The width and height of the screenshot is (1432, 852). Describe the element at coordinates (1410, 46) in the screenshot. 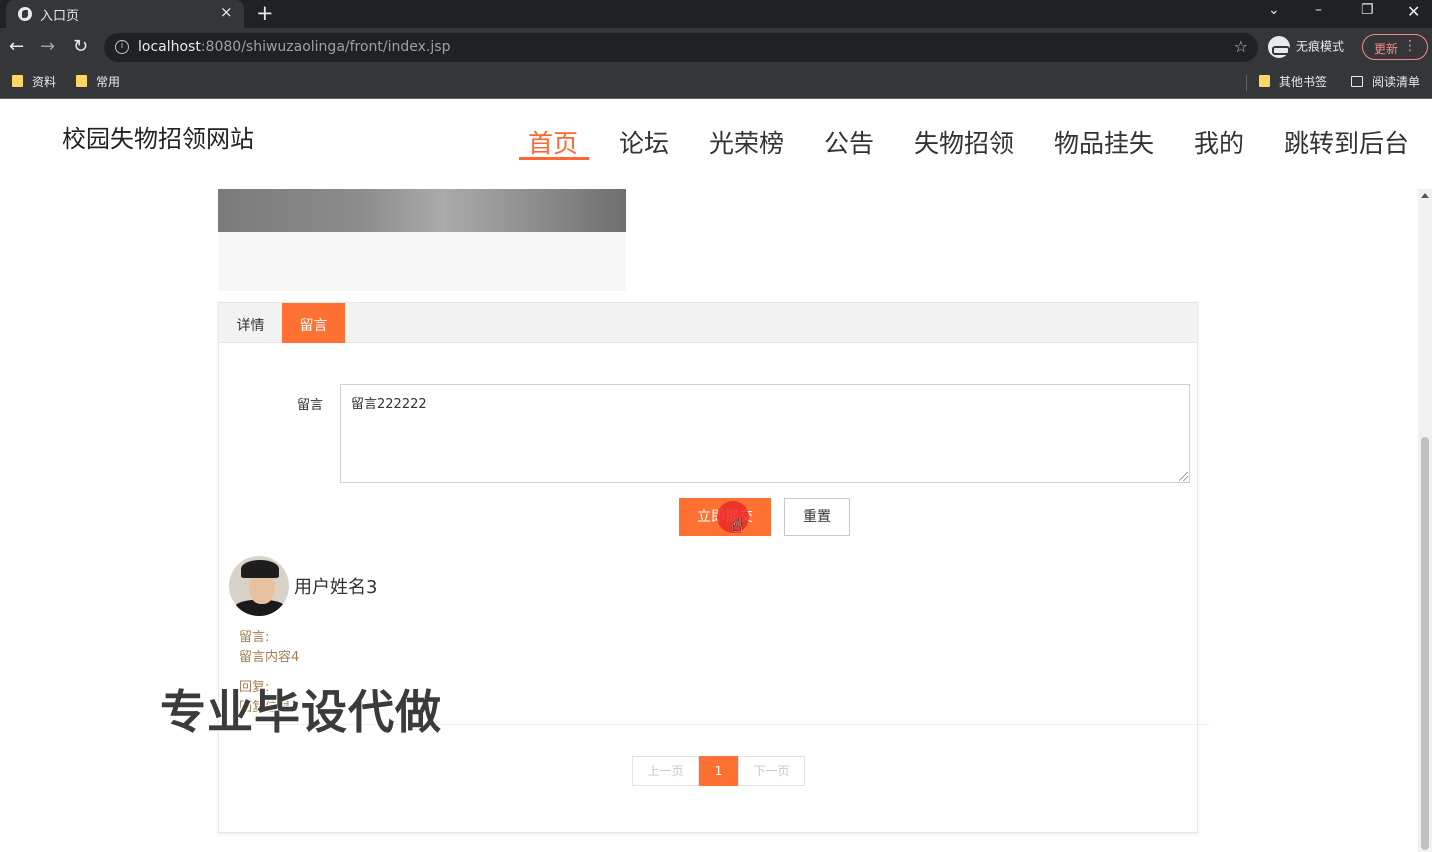

I see `more-menu-icon: ⋮` at that location.